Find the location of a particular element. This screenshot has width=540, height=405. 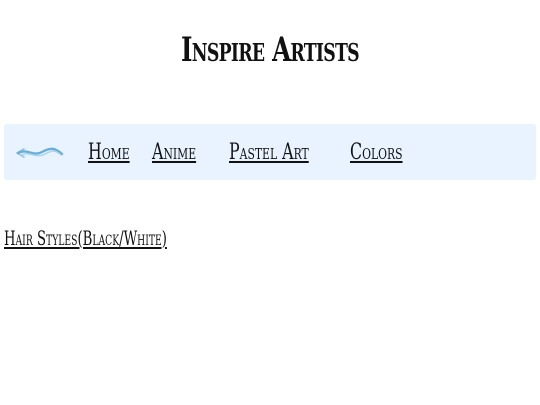

content-links: Hair Styles(Black/White) is located at coordinates (85, 238).